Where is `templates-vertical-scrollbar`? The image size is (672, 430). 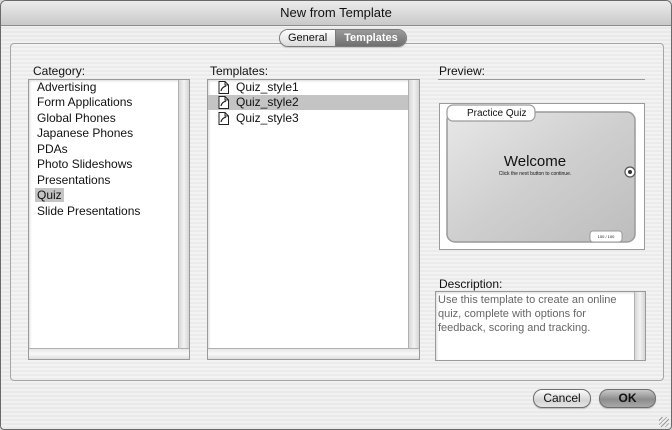
templates-vertical-scrollbar is located at coordinates (413, 214).